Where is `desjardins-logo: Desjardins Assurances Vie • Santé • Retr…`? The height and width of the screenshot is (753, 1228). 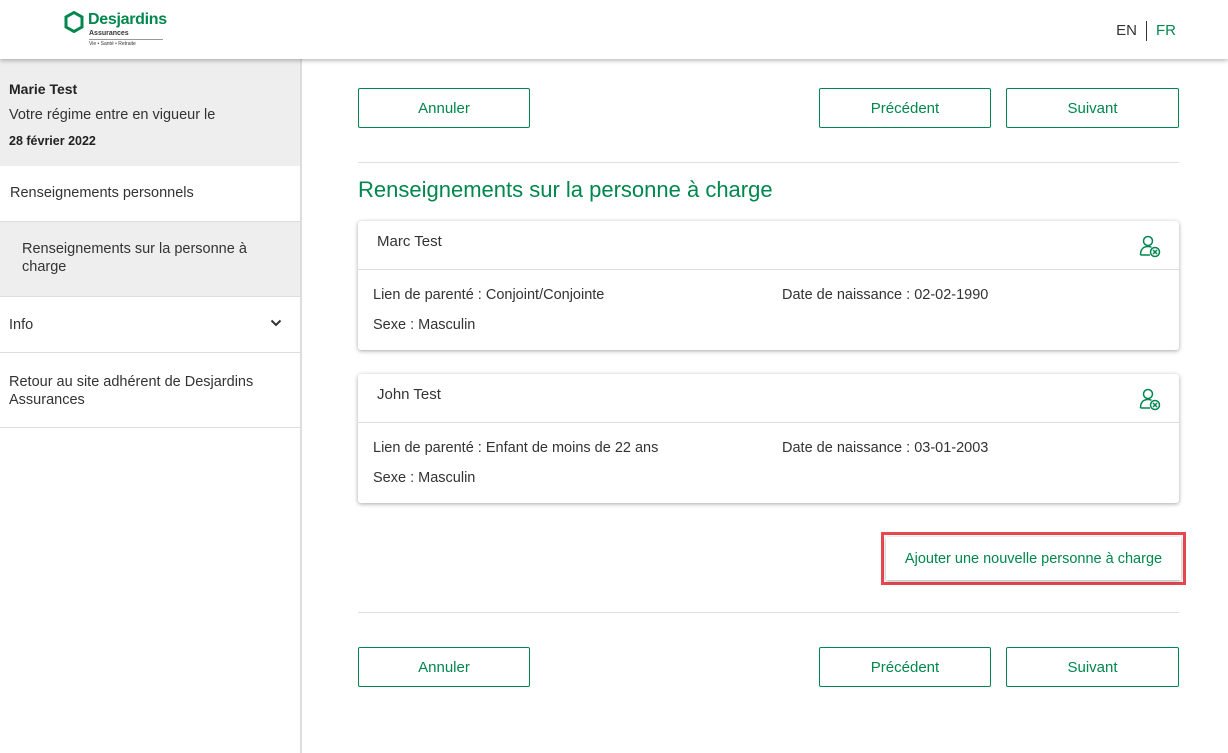 desjardins-logo: Desjardins Assurances Vie • Santé • Retr… is located at coordinates (115, 30).